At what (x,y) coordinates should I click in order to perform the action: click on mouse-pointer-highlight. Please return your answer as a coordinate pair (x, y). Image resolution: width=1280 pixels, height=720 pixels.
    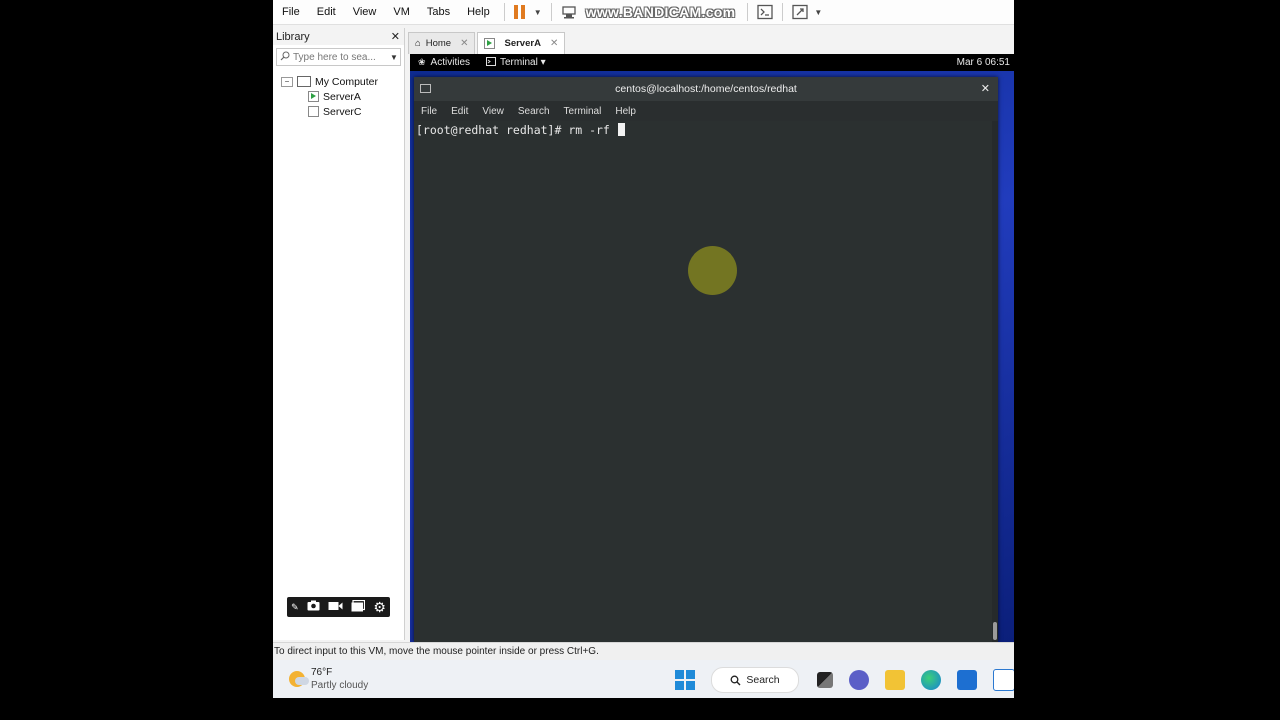
    Looking at the image, I should click on (712, 270).